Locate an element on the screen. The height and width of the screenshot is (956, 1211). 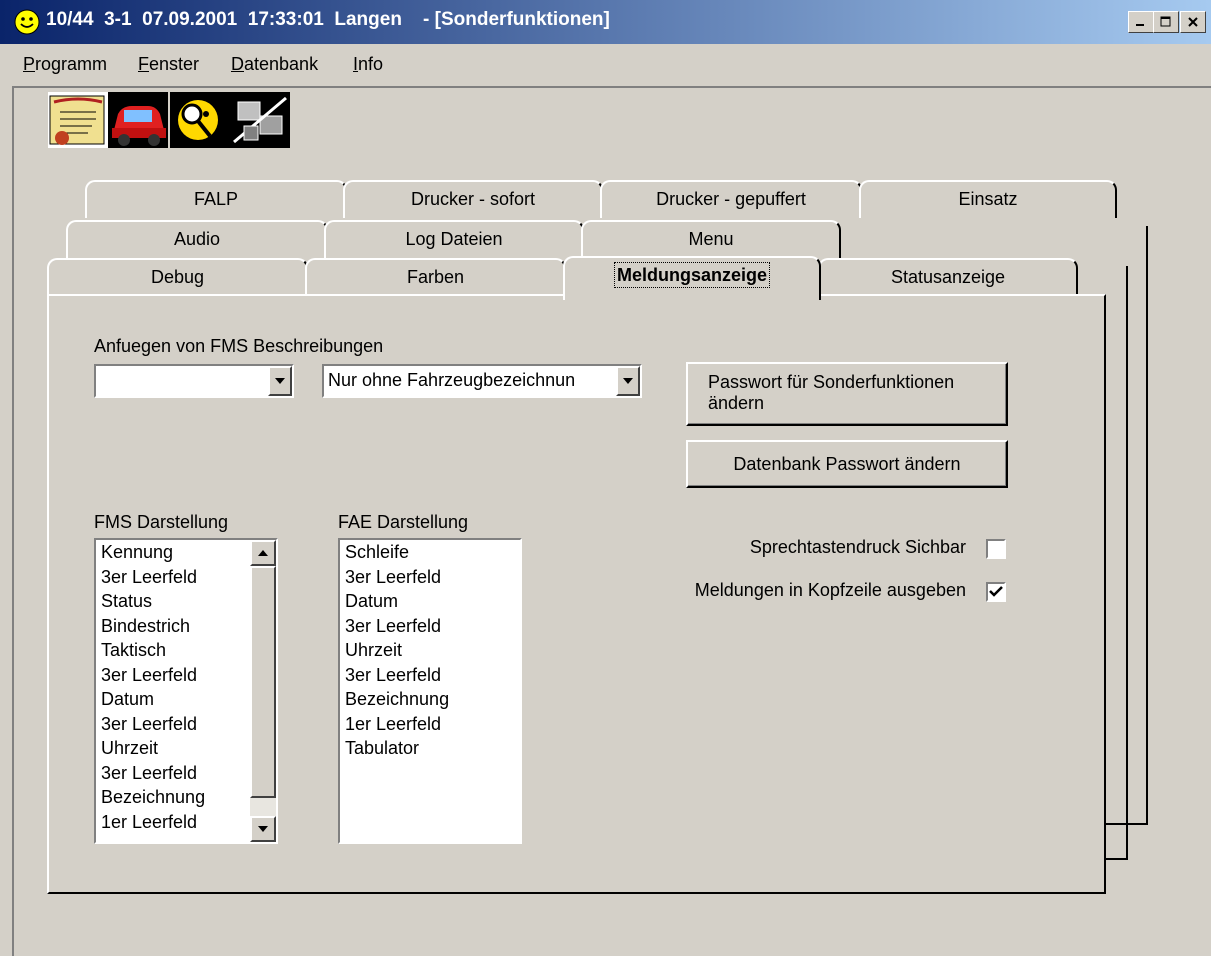
tab-einsatz: Einsatz is located at coordinates (988, 199).